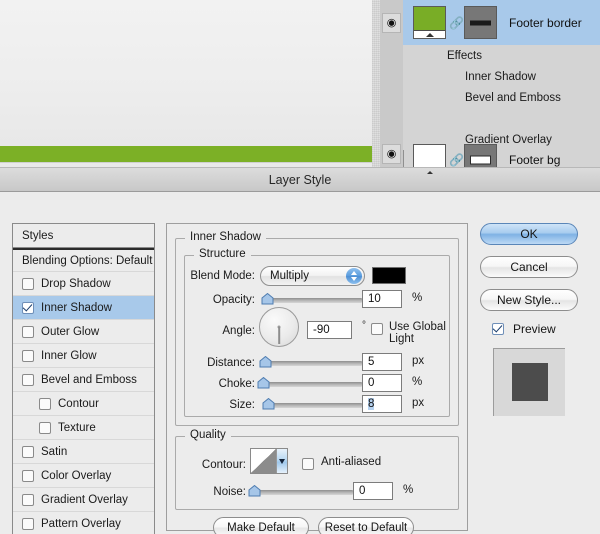  I want to click on style-item-outer-glow: Outer Glow, so click(83, 332).